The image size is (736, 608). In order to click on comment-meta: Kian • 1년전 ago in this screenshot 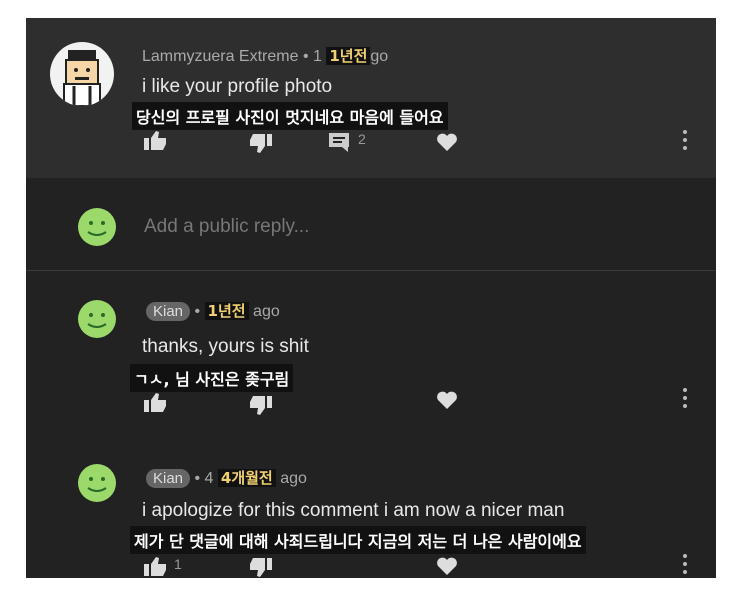, I will do `click(213, 310)`.